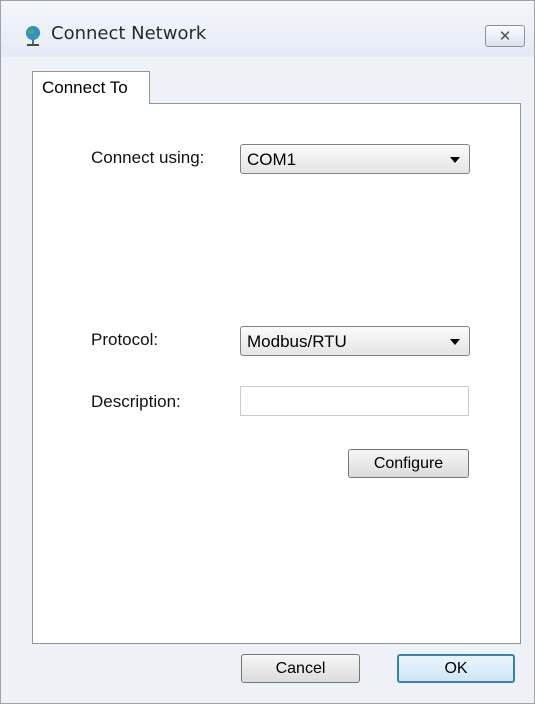 The image size is (535, 704). Describe the element at coordinates (136, 401) in the screenshot. I see `description-label: Description:` at that location.